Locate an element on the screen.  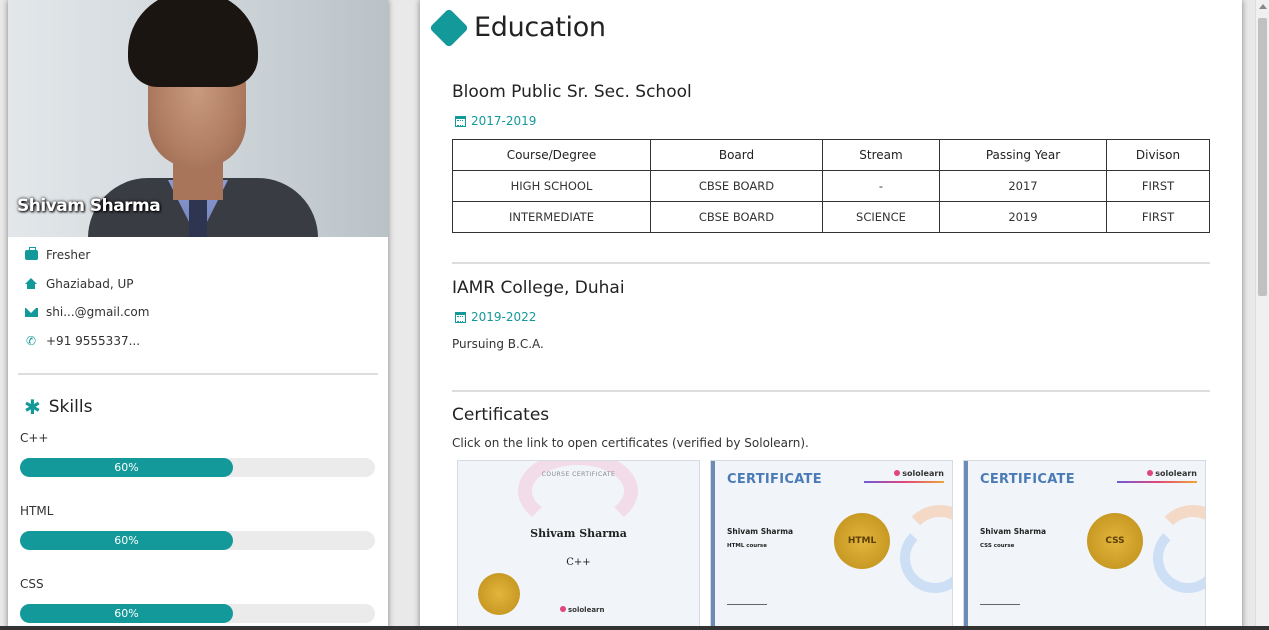
seal-icon: CSS is located at coordinates (1115, 541).